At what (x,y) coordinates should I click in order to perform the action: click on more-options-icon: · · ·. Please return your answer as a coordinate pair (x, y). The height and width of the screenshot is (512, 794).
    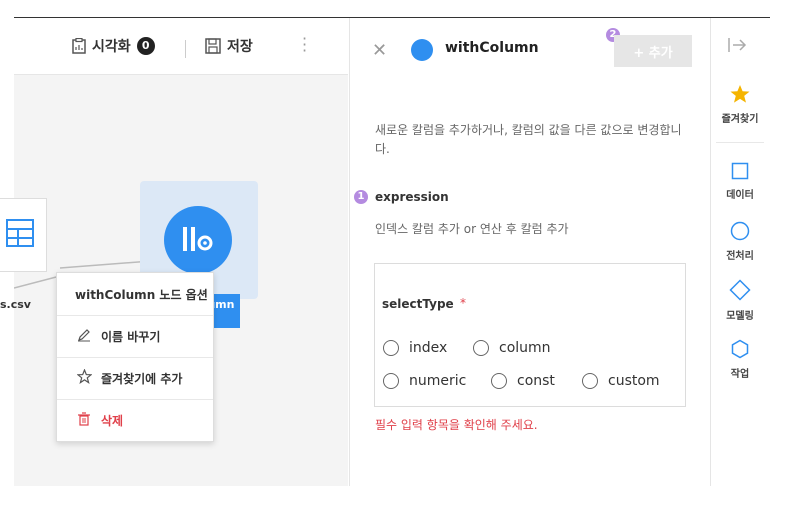
    Looking at the image, I should click on (304, 45).